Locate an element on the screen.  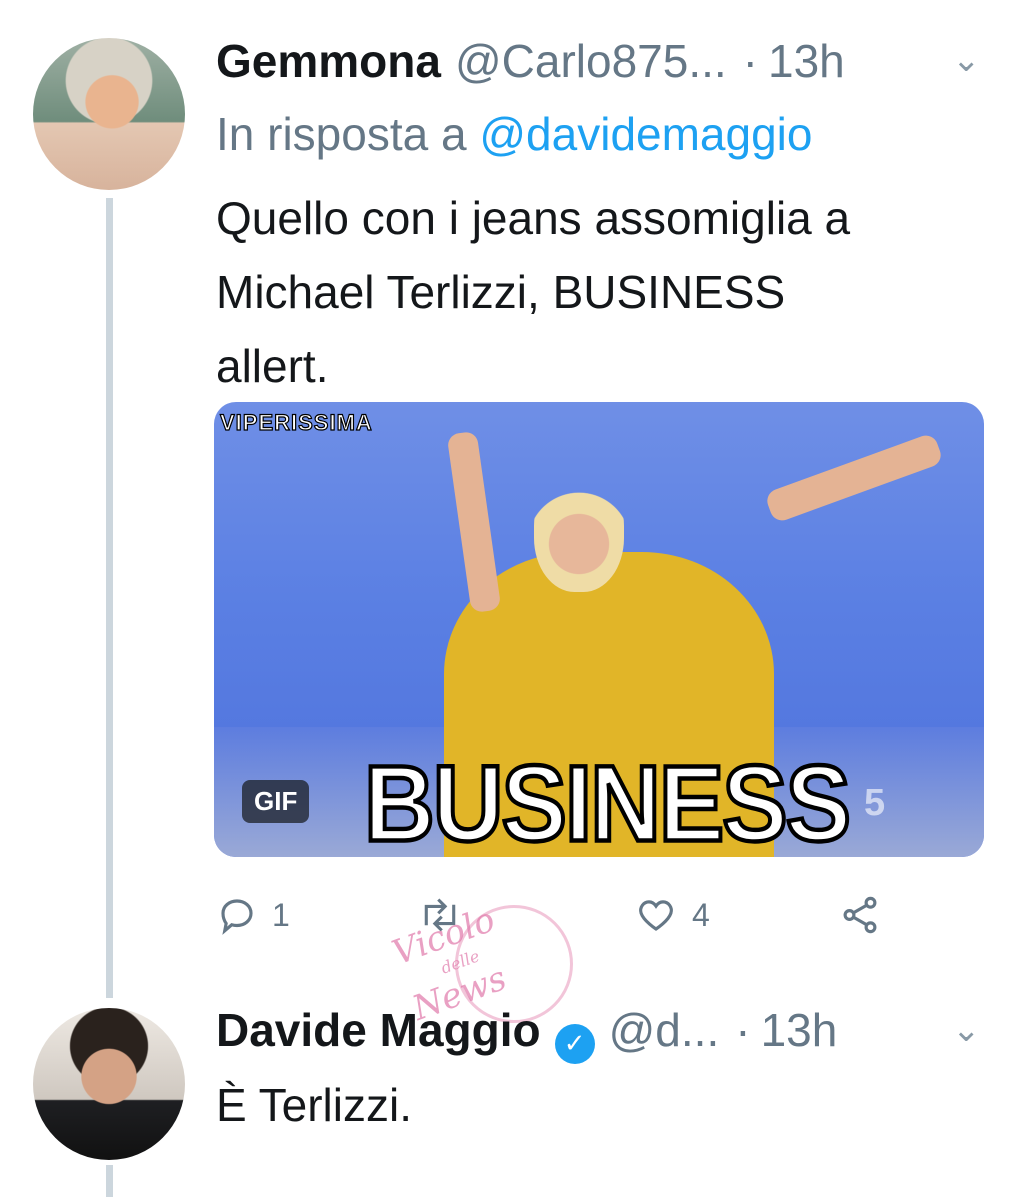
channel-logo: 5 is located at coordinates (875, 803).